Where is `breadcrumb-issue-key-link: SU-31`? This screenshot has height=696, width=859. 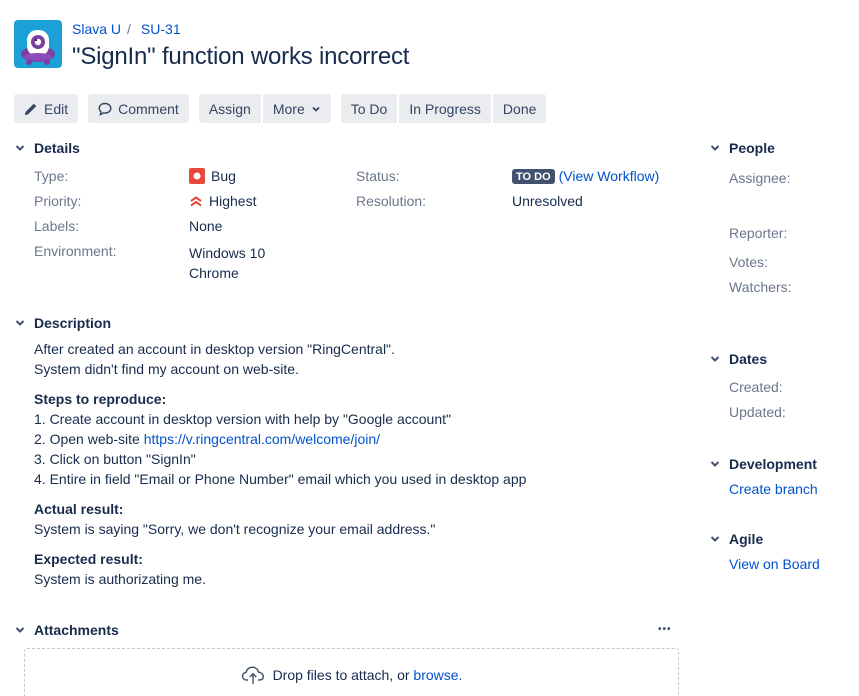 breadcrumb-issue-key-link: SU-31 is located at coordinates (161, 29).